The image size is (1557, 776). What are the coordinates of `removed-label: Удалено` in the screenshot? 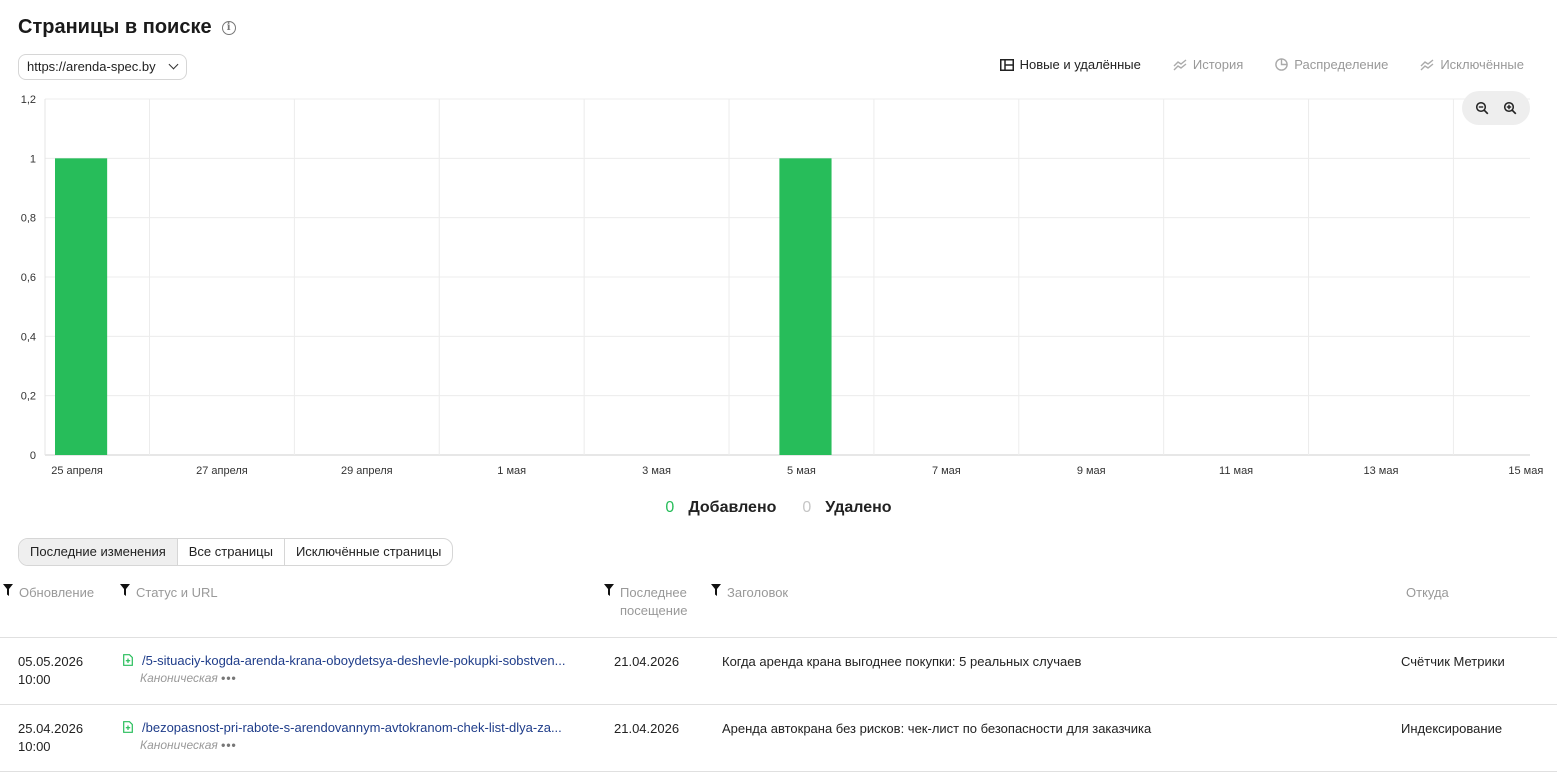 It's located at (858, 507).